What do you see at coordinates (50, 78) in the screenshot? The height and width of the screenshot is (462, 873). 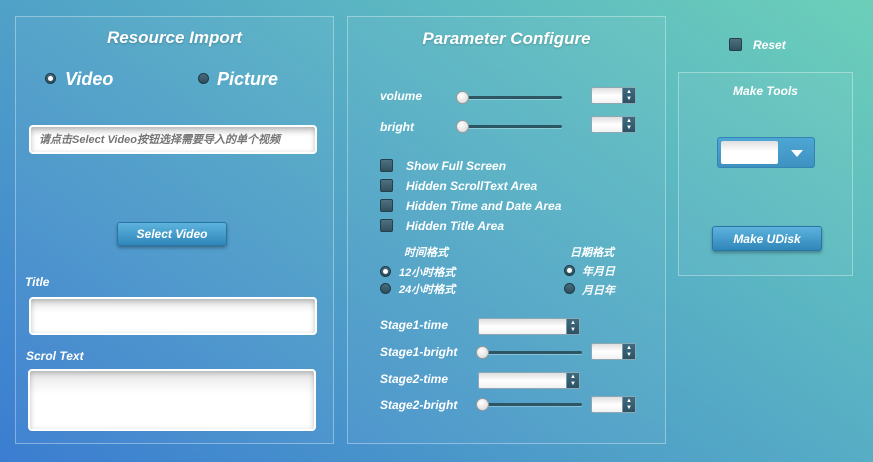 I see `video-radio` at bounding box center [50, 78].